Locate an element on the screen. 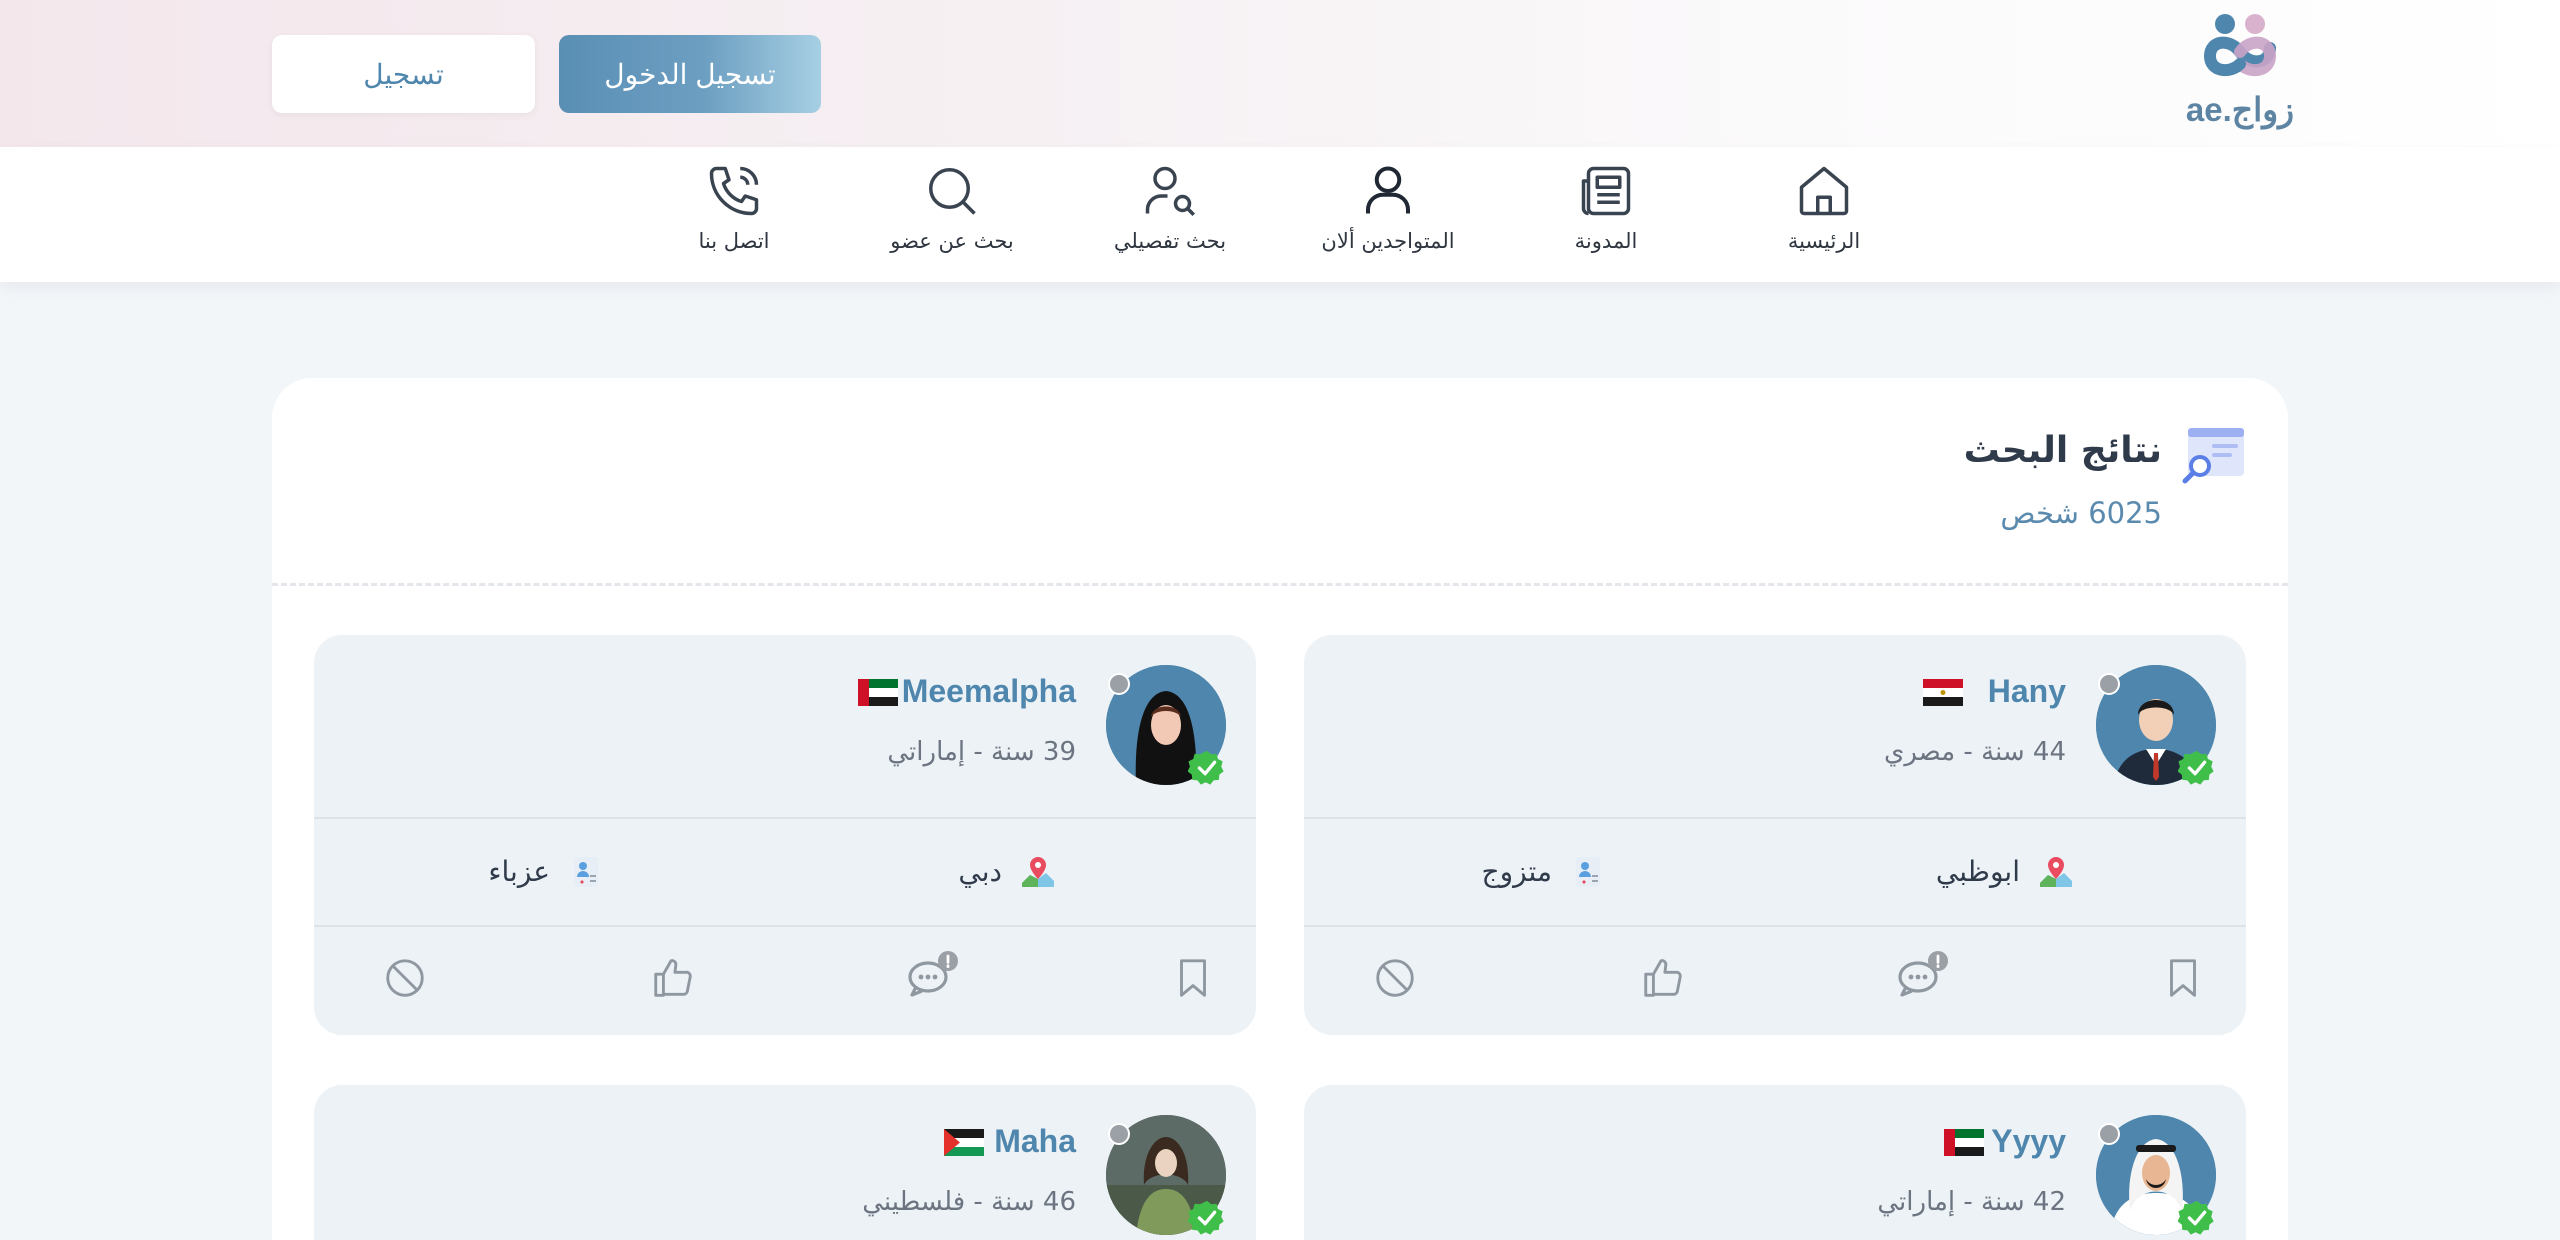  member-age-nationality: 44 سنة - مصري is located at coordinates (1974, 752).